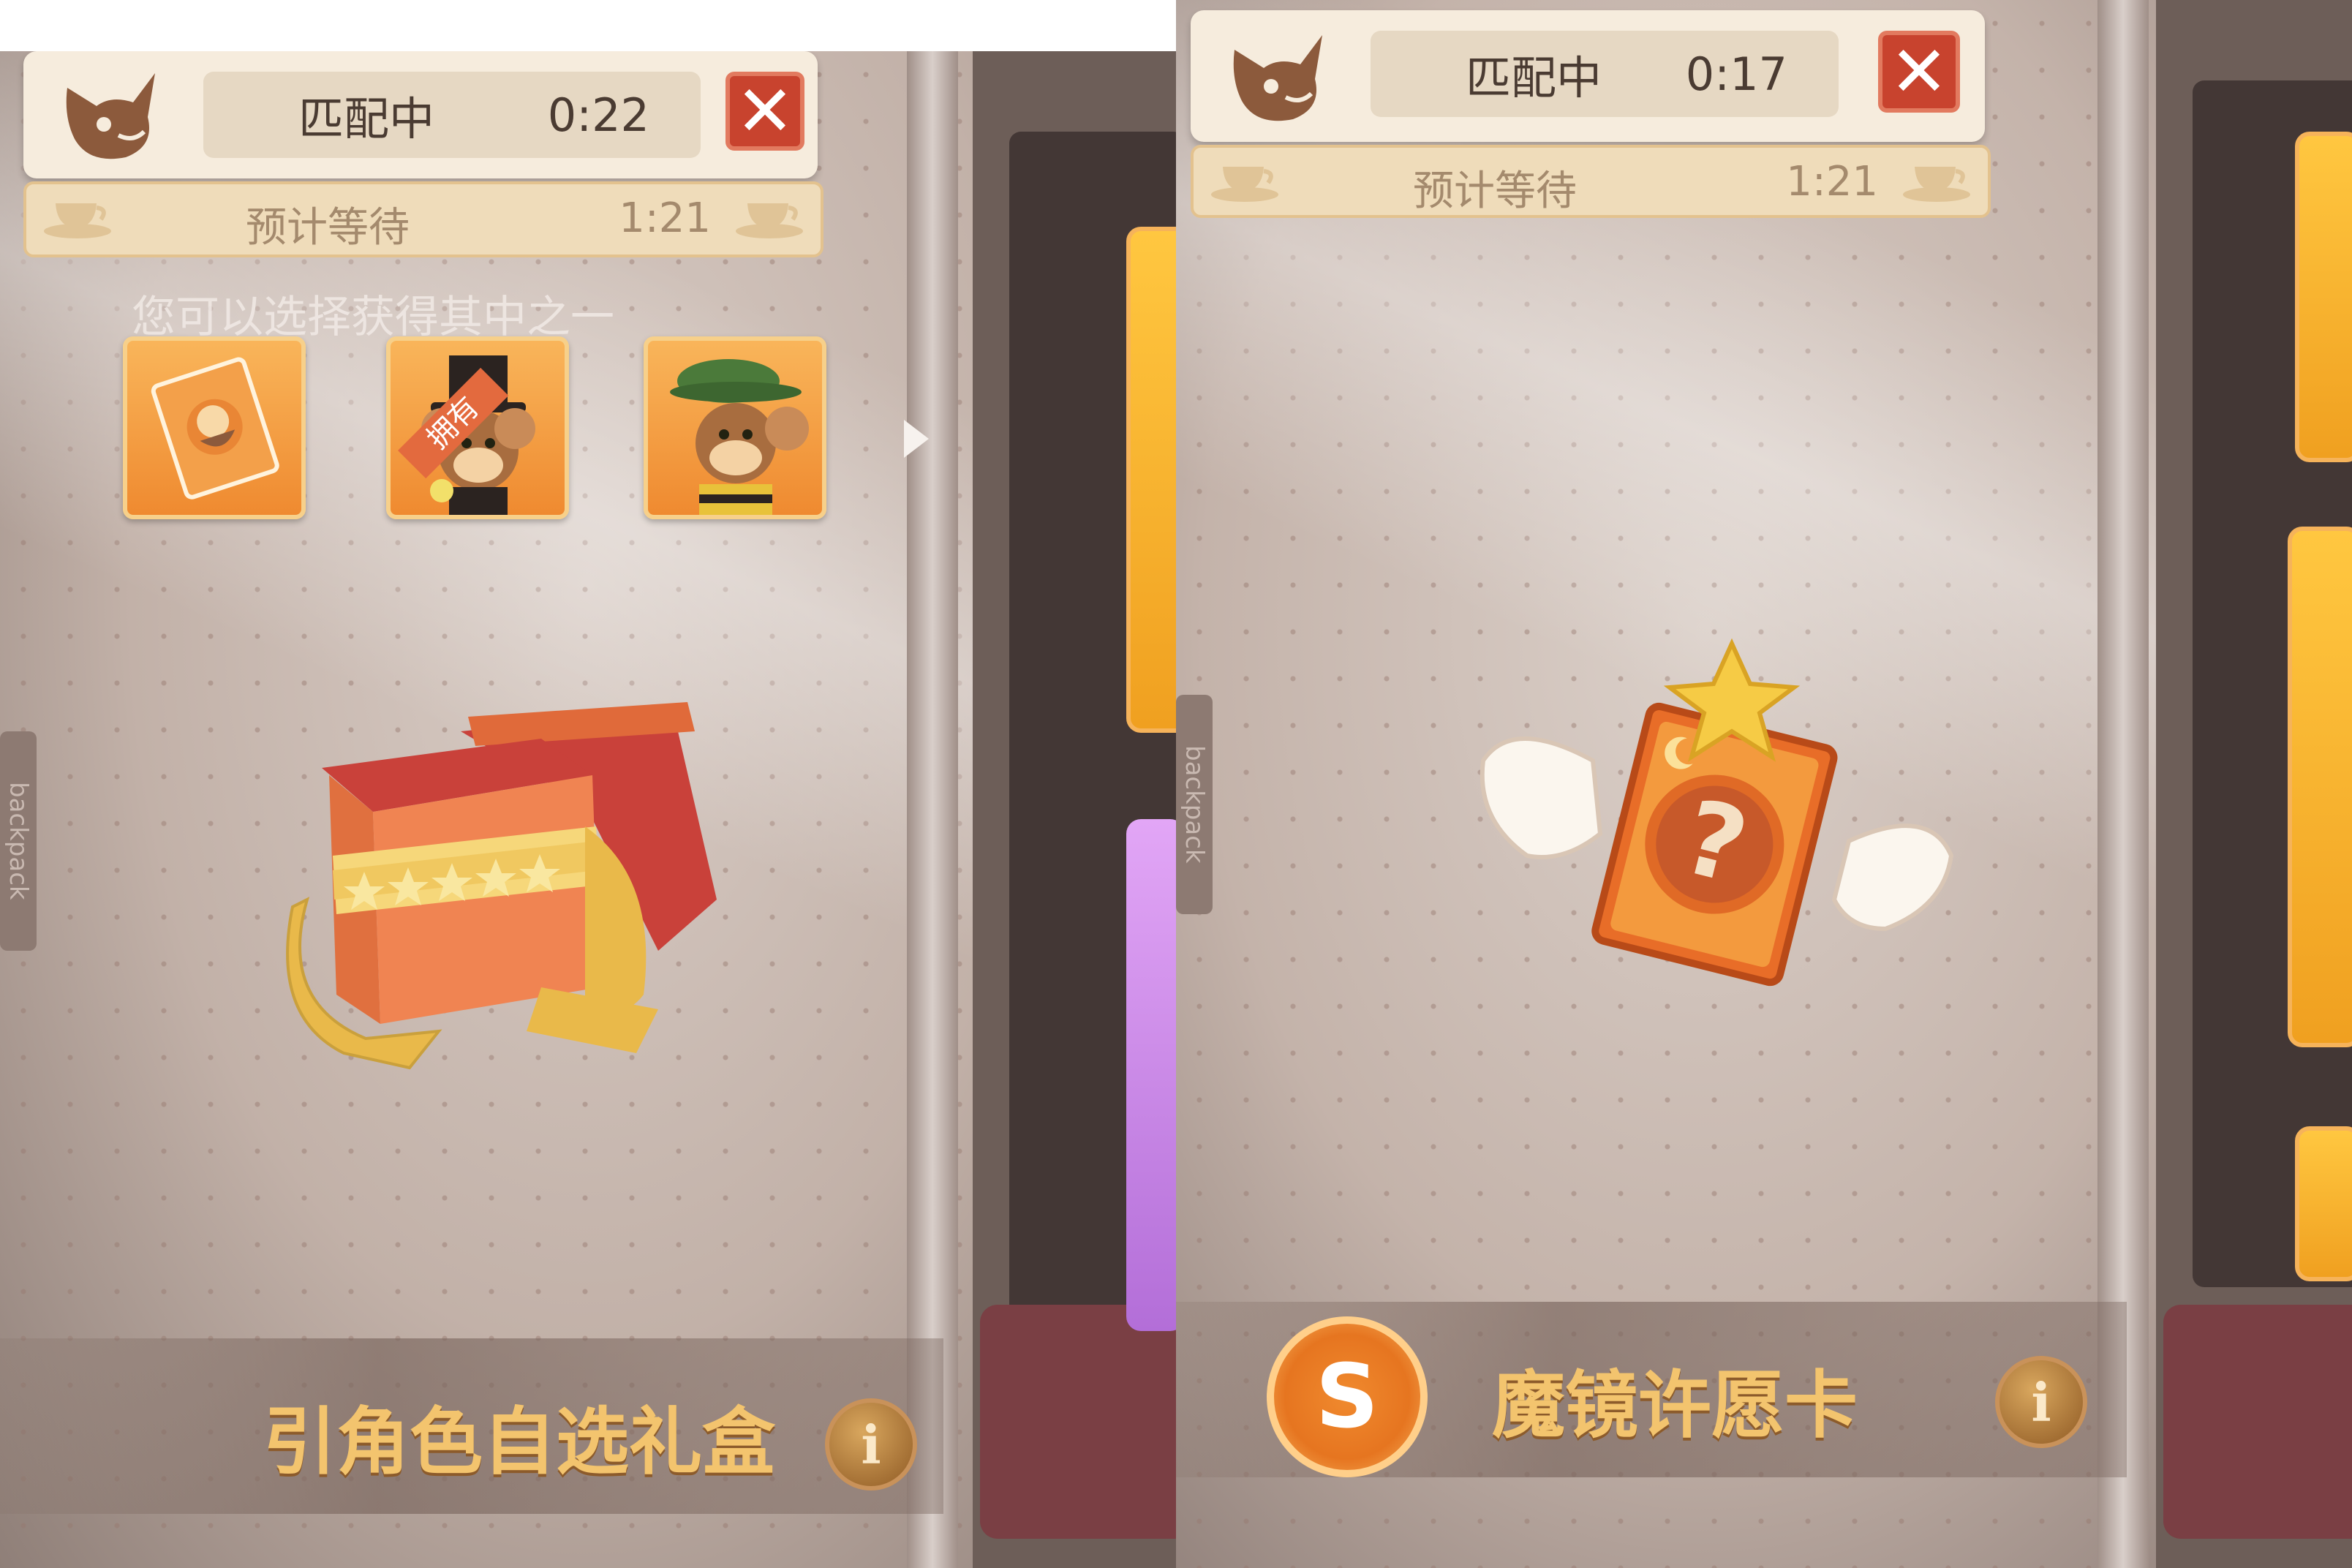 The image size is (2352, 1568). What do you see at coordinates (452, 115) in the screenshot?
I see `match-timer: 匹配中 0:22` at bounding box center [452, 115].